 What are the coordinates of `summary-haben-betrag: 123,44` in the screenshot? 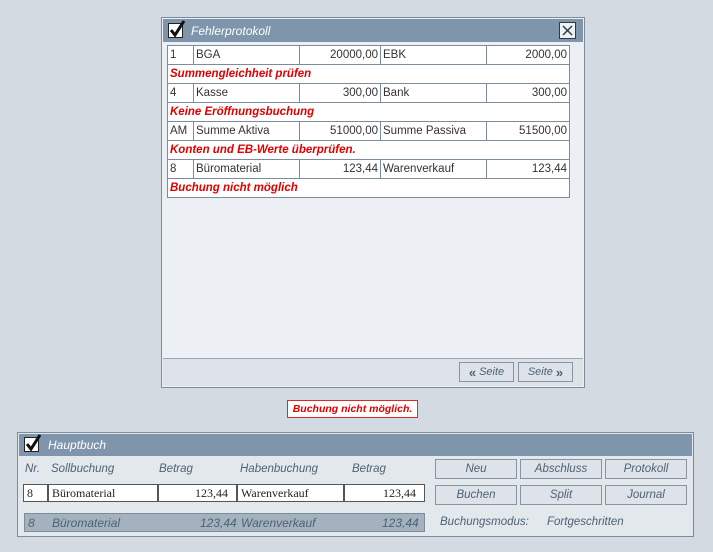 It's located at (400, 523).